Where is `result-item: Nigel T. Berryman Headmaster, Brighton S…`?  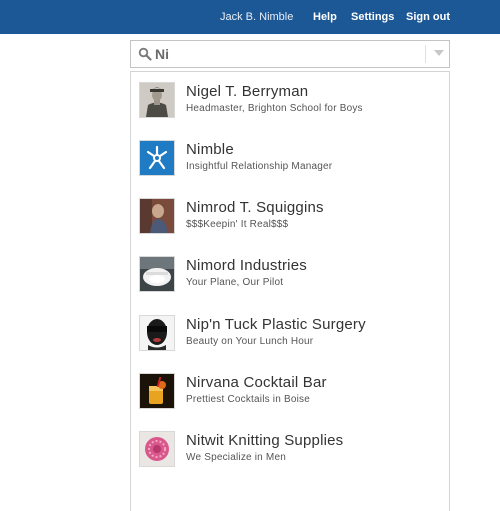
result-item: Nigel T. Berryman Headmaster, Brighton S… is located at coordinates (290, 100).